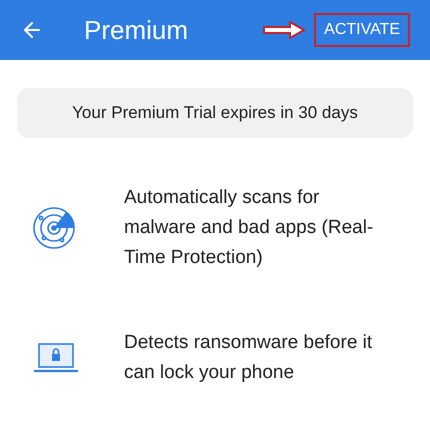 The height and width of the screenshot is (425, 430). Describe the element at coordinates (249, 228) in the screenshot. I see `feature-text: Automatically scans for malware and bad apps (Real-Time Protection)` at that location.